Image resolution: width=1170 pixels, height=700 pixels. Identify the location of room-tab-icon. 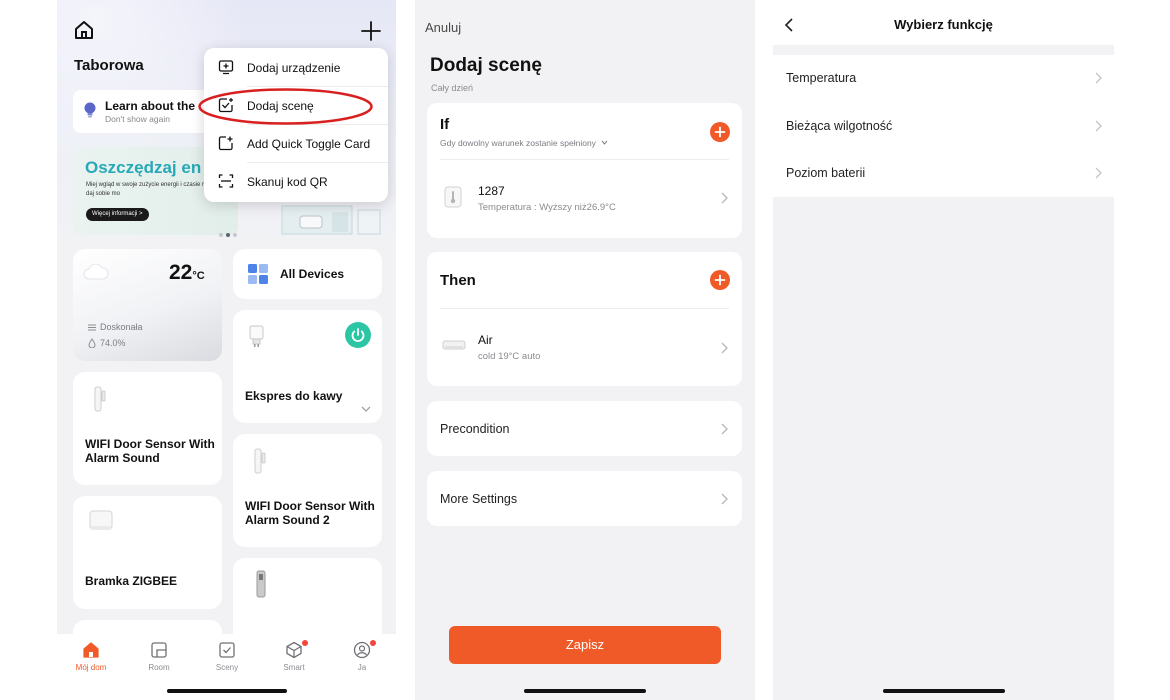
(159, 650).